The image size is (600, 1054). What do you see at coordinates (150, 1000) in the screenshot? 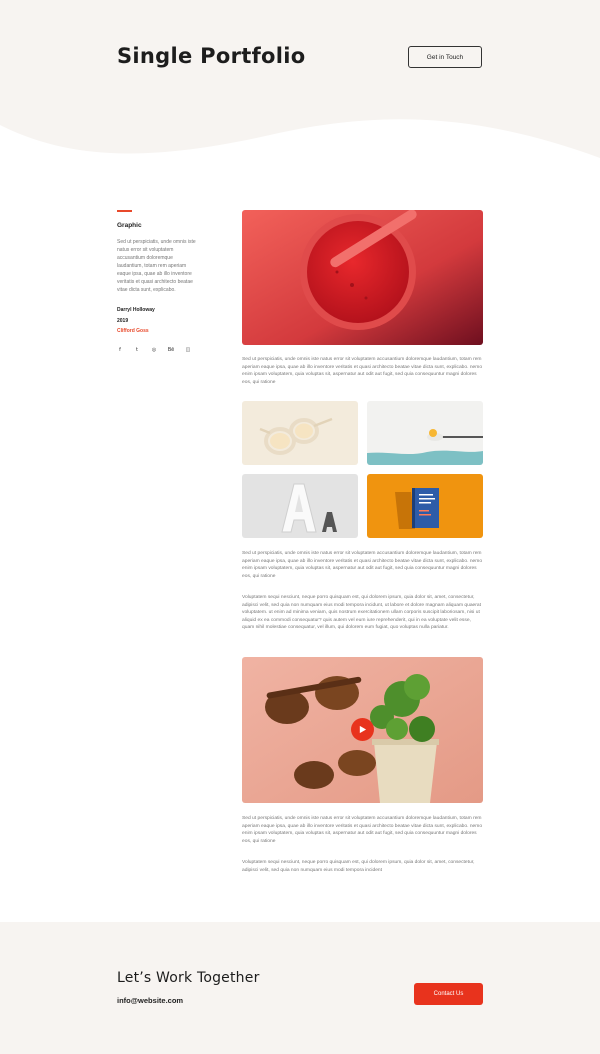
I see `footer-email-link: info@website.com` at bounding box center [150, 1000].